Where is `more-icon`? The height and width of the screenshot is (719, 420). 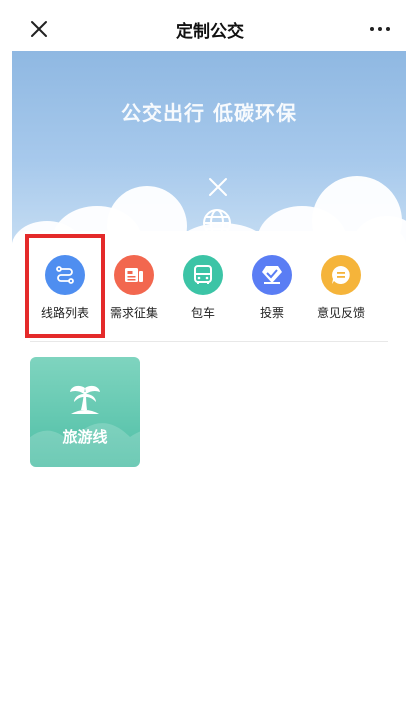 more-icon is located at coordinates (380, 29).